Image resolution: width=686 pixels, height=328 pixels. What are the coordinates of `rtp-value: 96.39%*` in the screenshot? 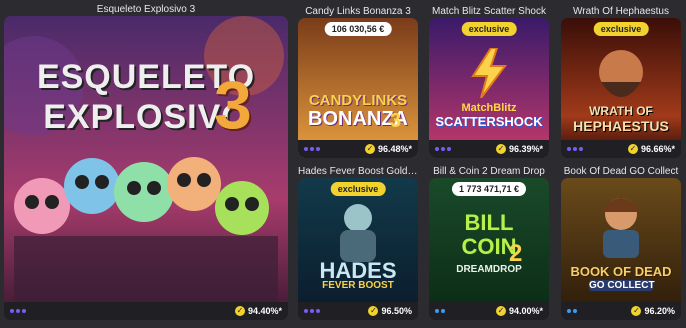 It's located at (525, 149).